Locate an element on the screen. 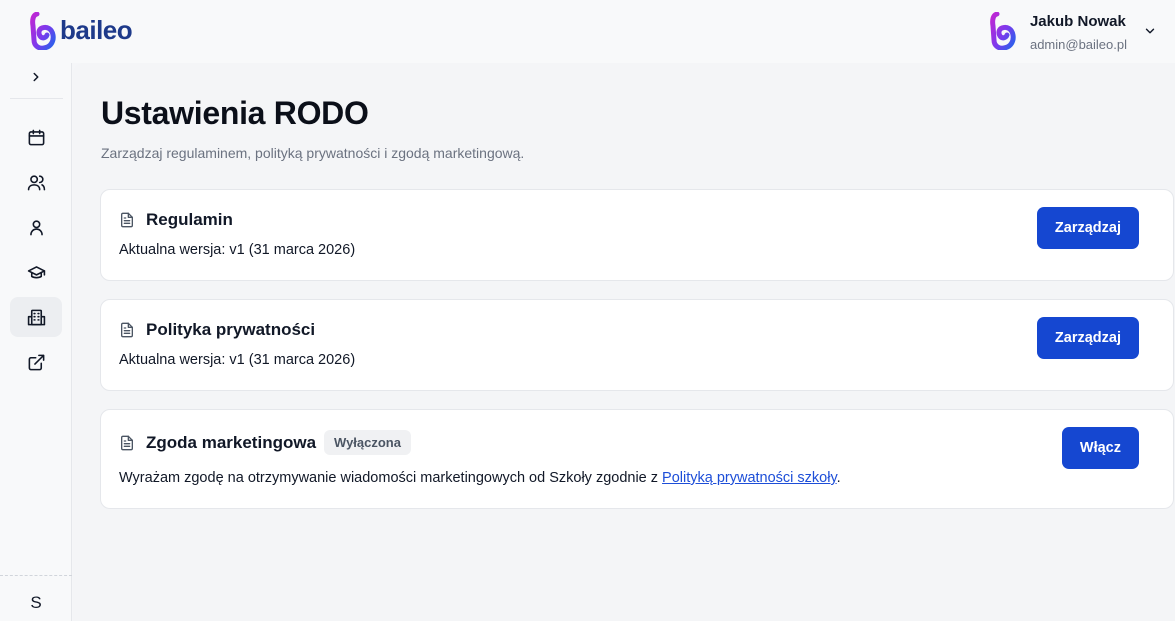 Image resolution: width=1175 pixels, height=621 pixels. chevron-down-icon is located at coordinates (1150, 31).